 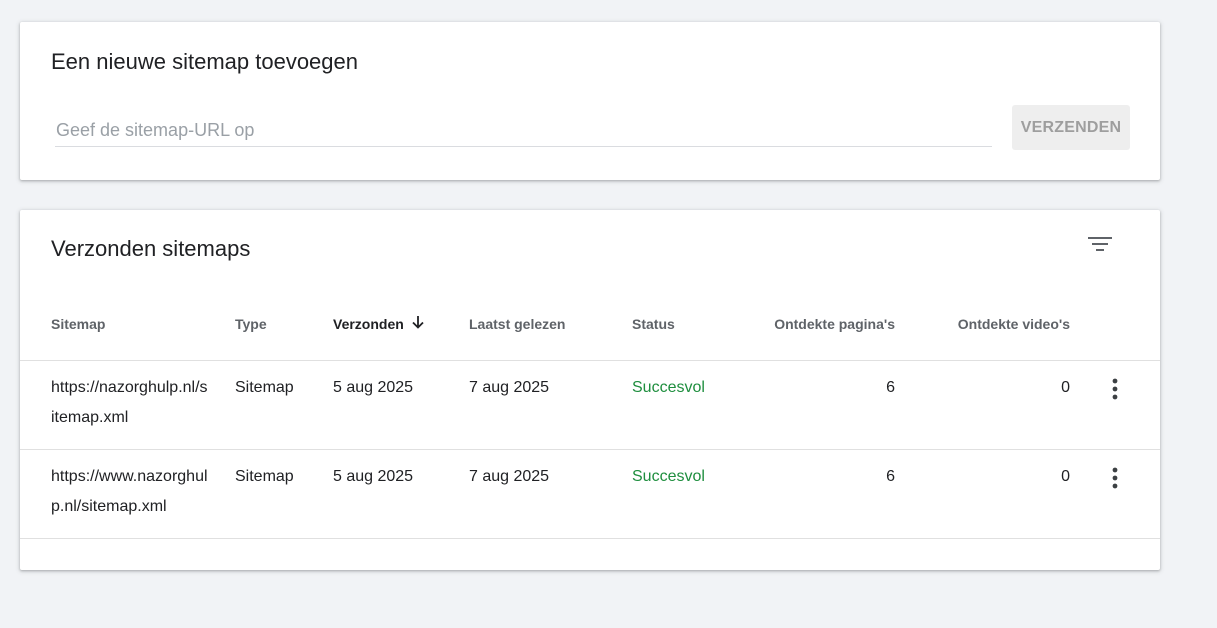 I want to click on column-header-type: Type, so click(x=251, y=324).